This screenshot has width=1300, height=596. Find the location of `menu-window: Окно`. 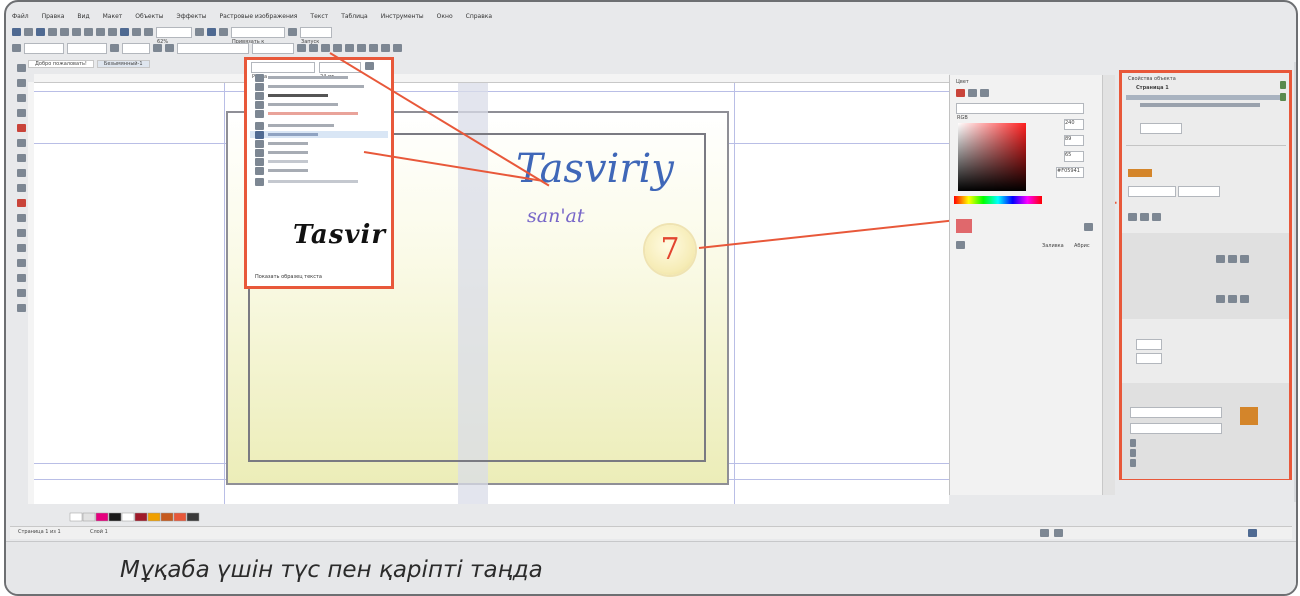

menu-window: Окно is located at coordinates (445, 16).